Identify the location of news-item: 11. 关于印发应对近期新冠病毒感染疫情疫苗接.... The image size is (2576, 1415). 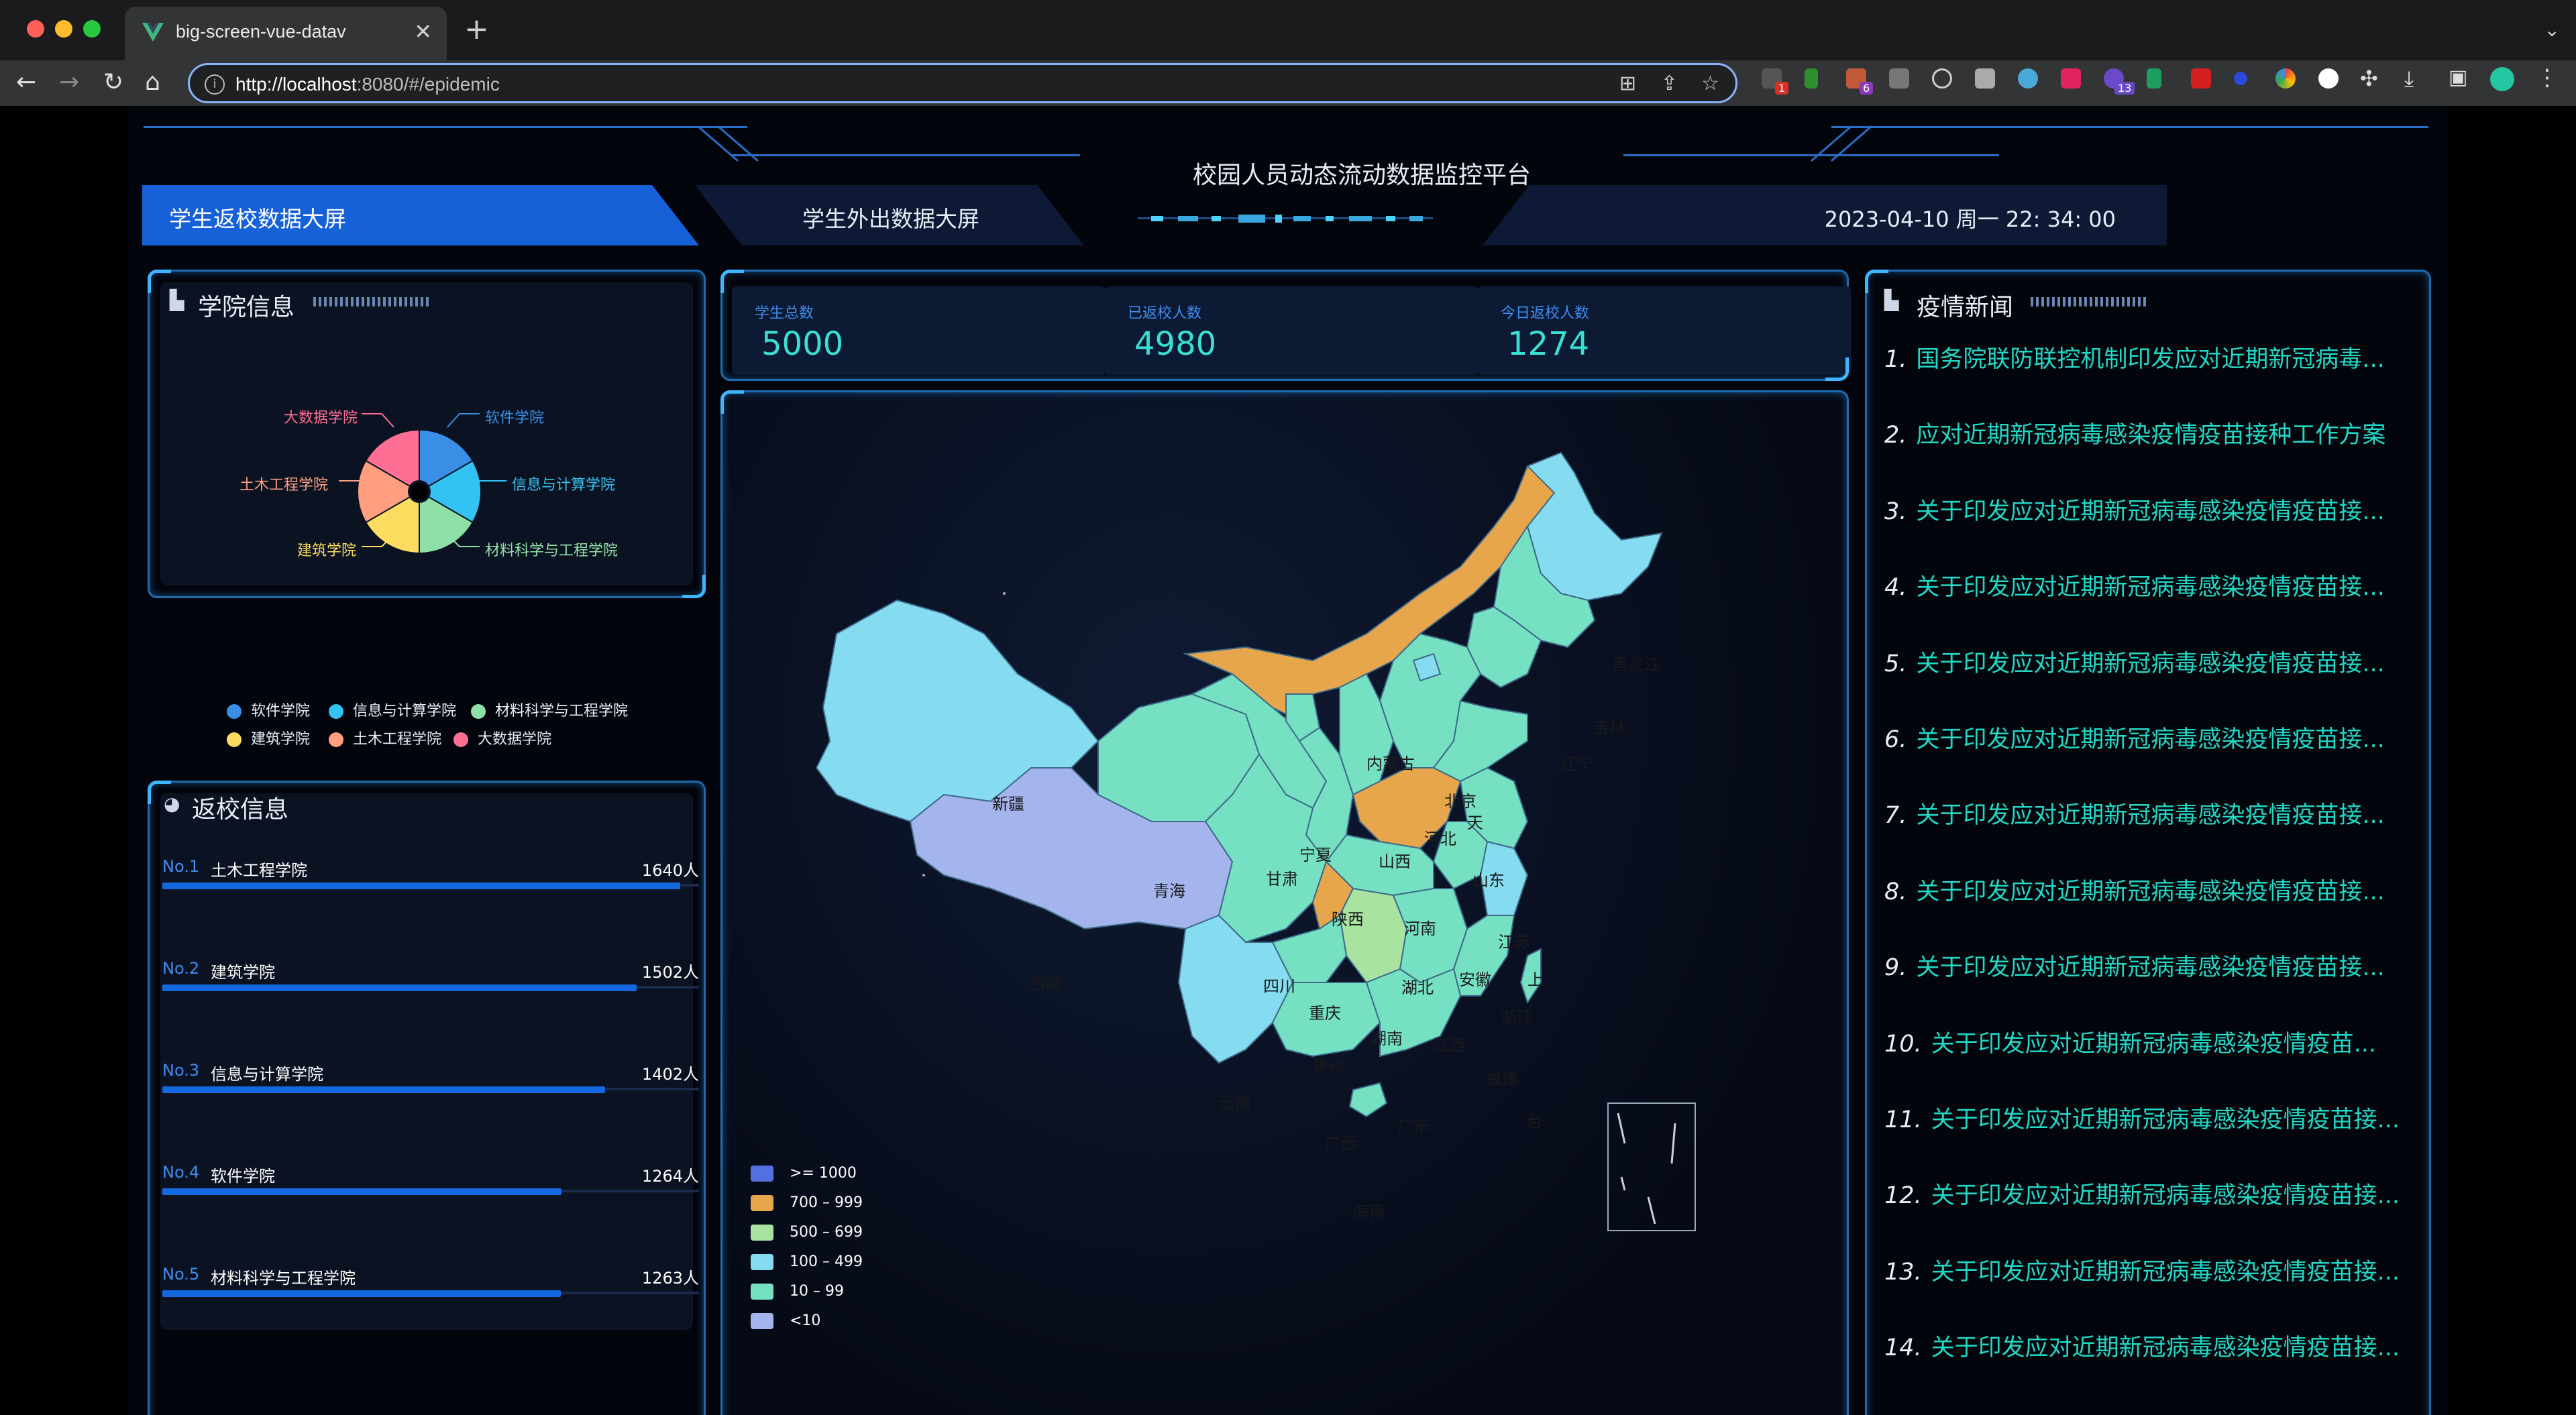
(2146, 1117).